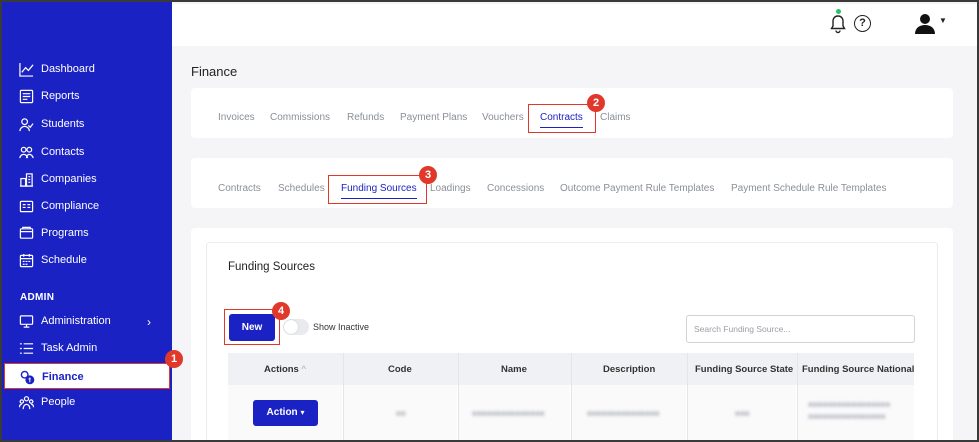  Describe the element at coordinates (58, 402) in the screenshot. I see `sidebar-item-label: People` at that location.